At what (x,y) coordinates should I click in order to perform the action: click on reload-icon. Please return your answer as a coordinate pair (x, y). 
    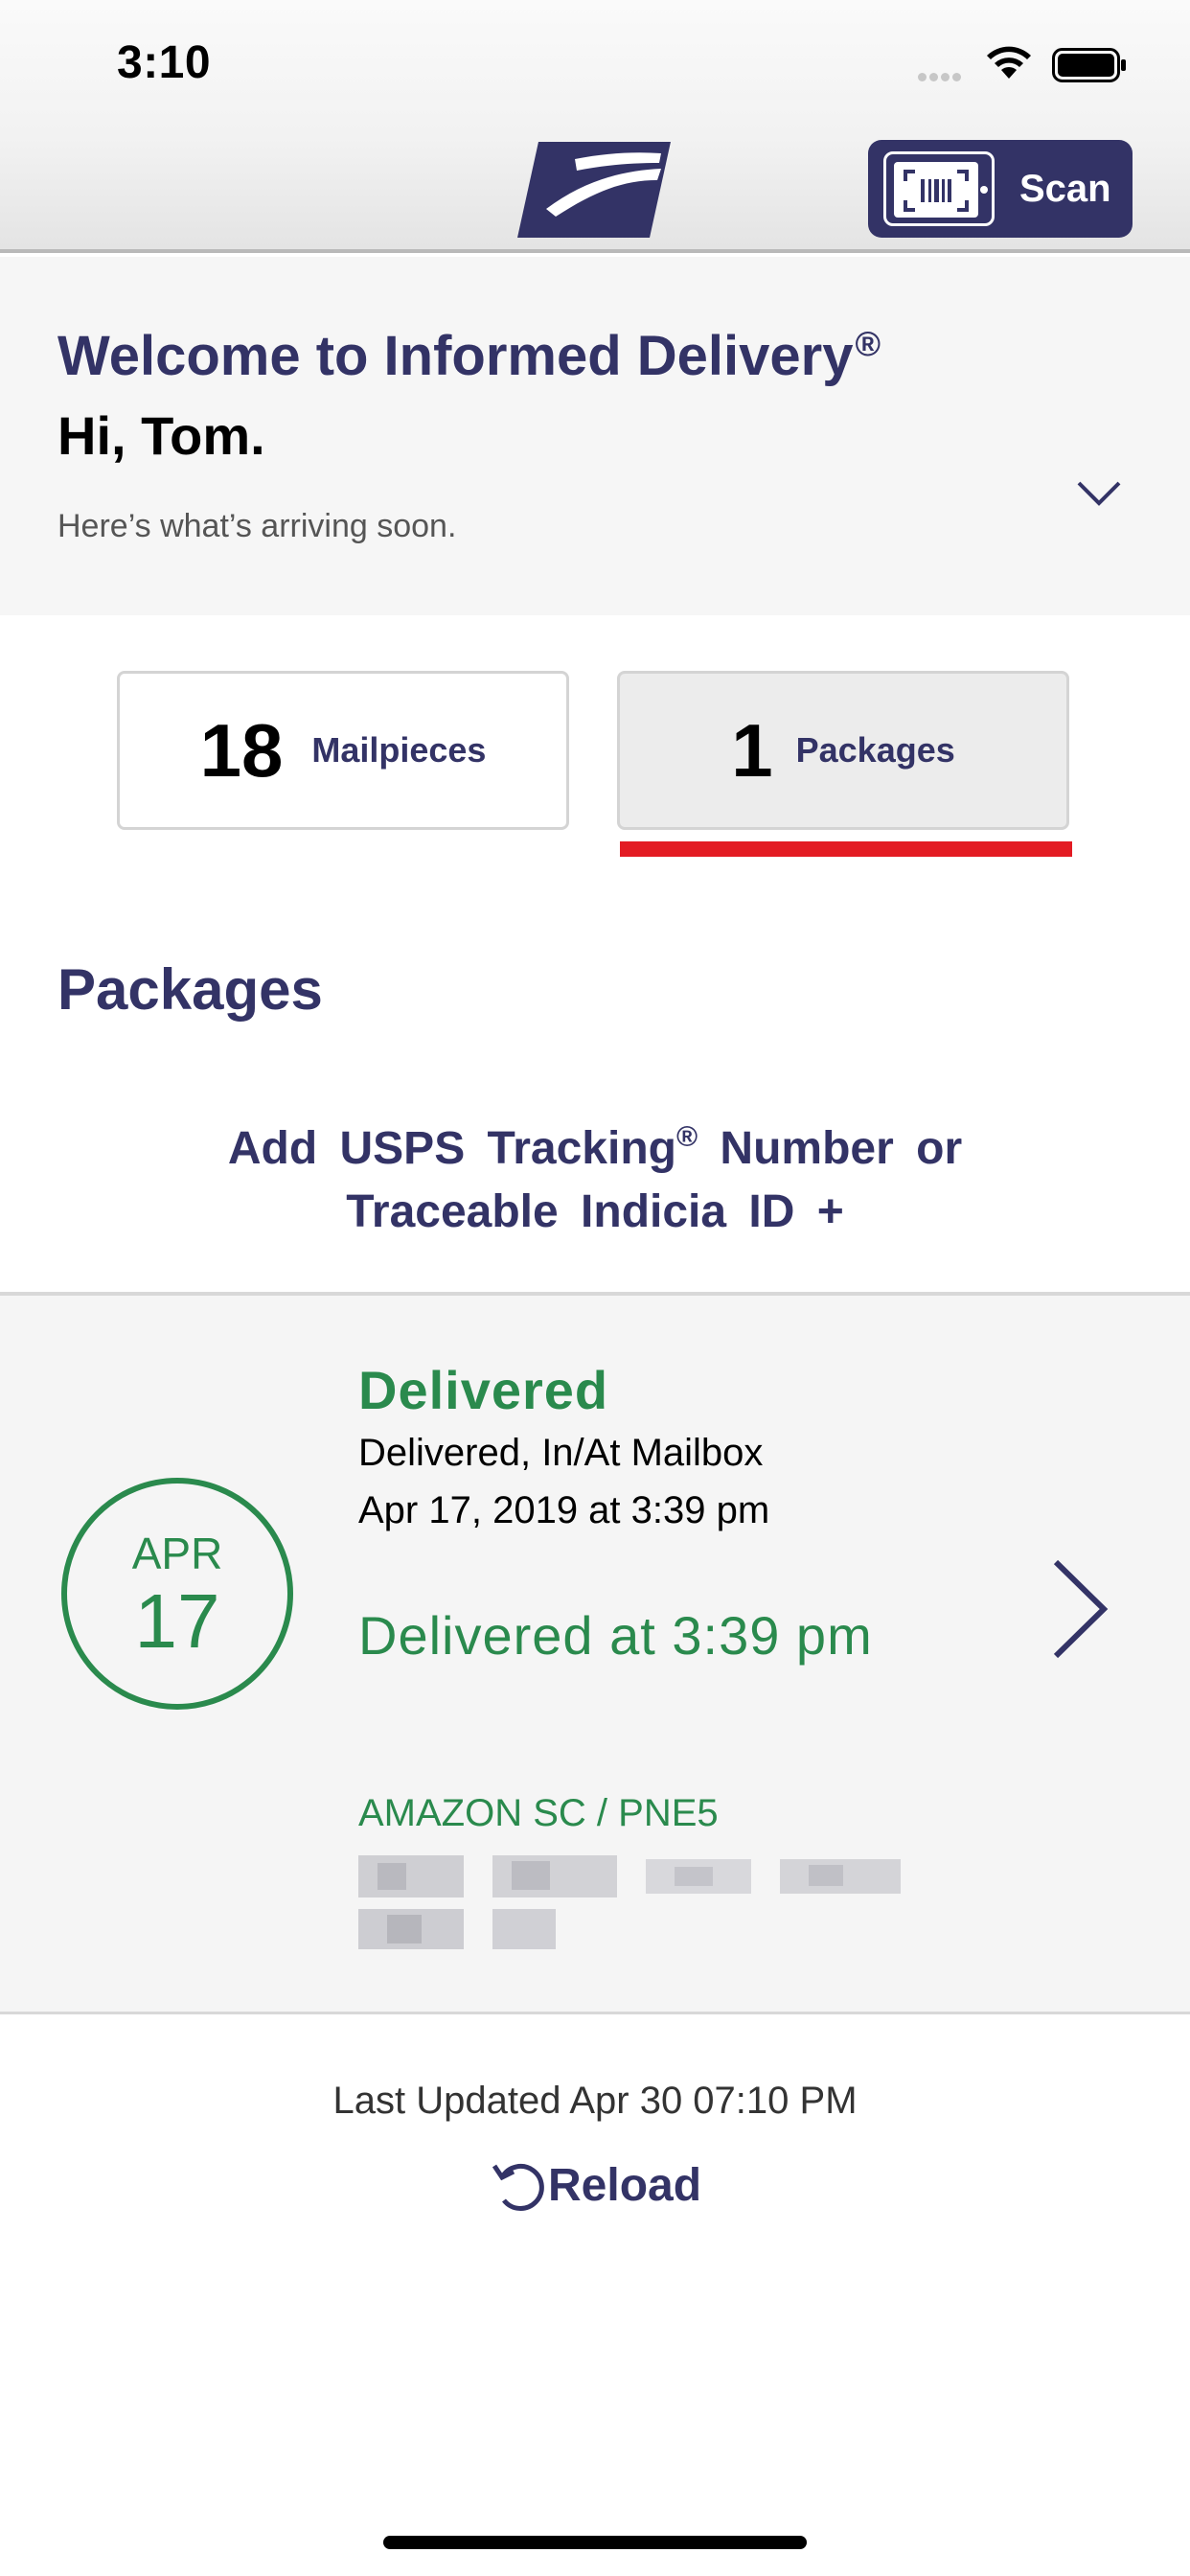
    Looking at the image, I should click on (518, 2187).